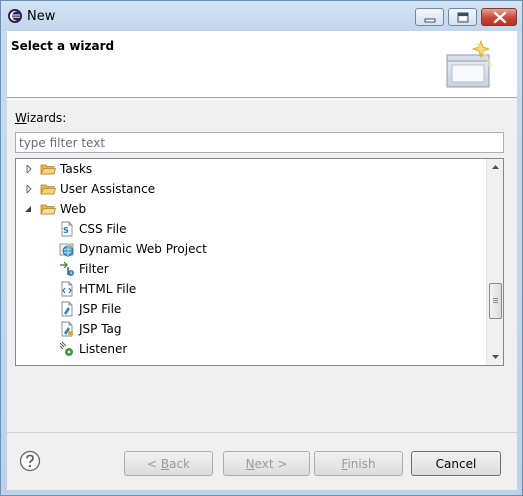  I want to click on back-button-mnemonic: B, so click(165, 463).